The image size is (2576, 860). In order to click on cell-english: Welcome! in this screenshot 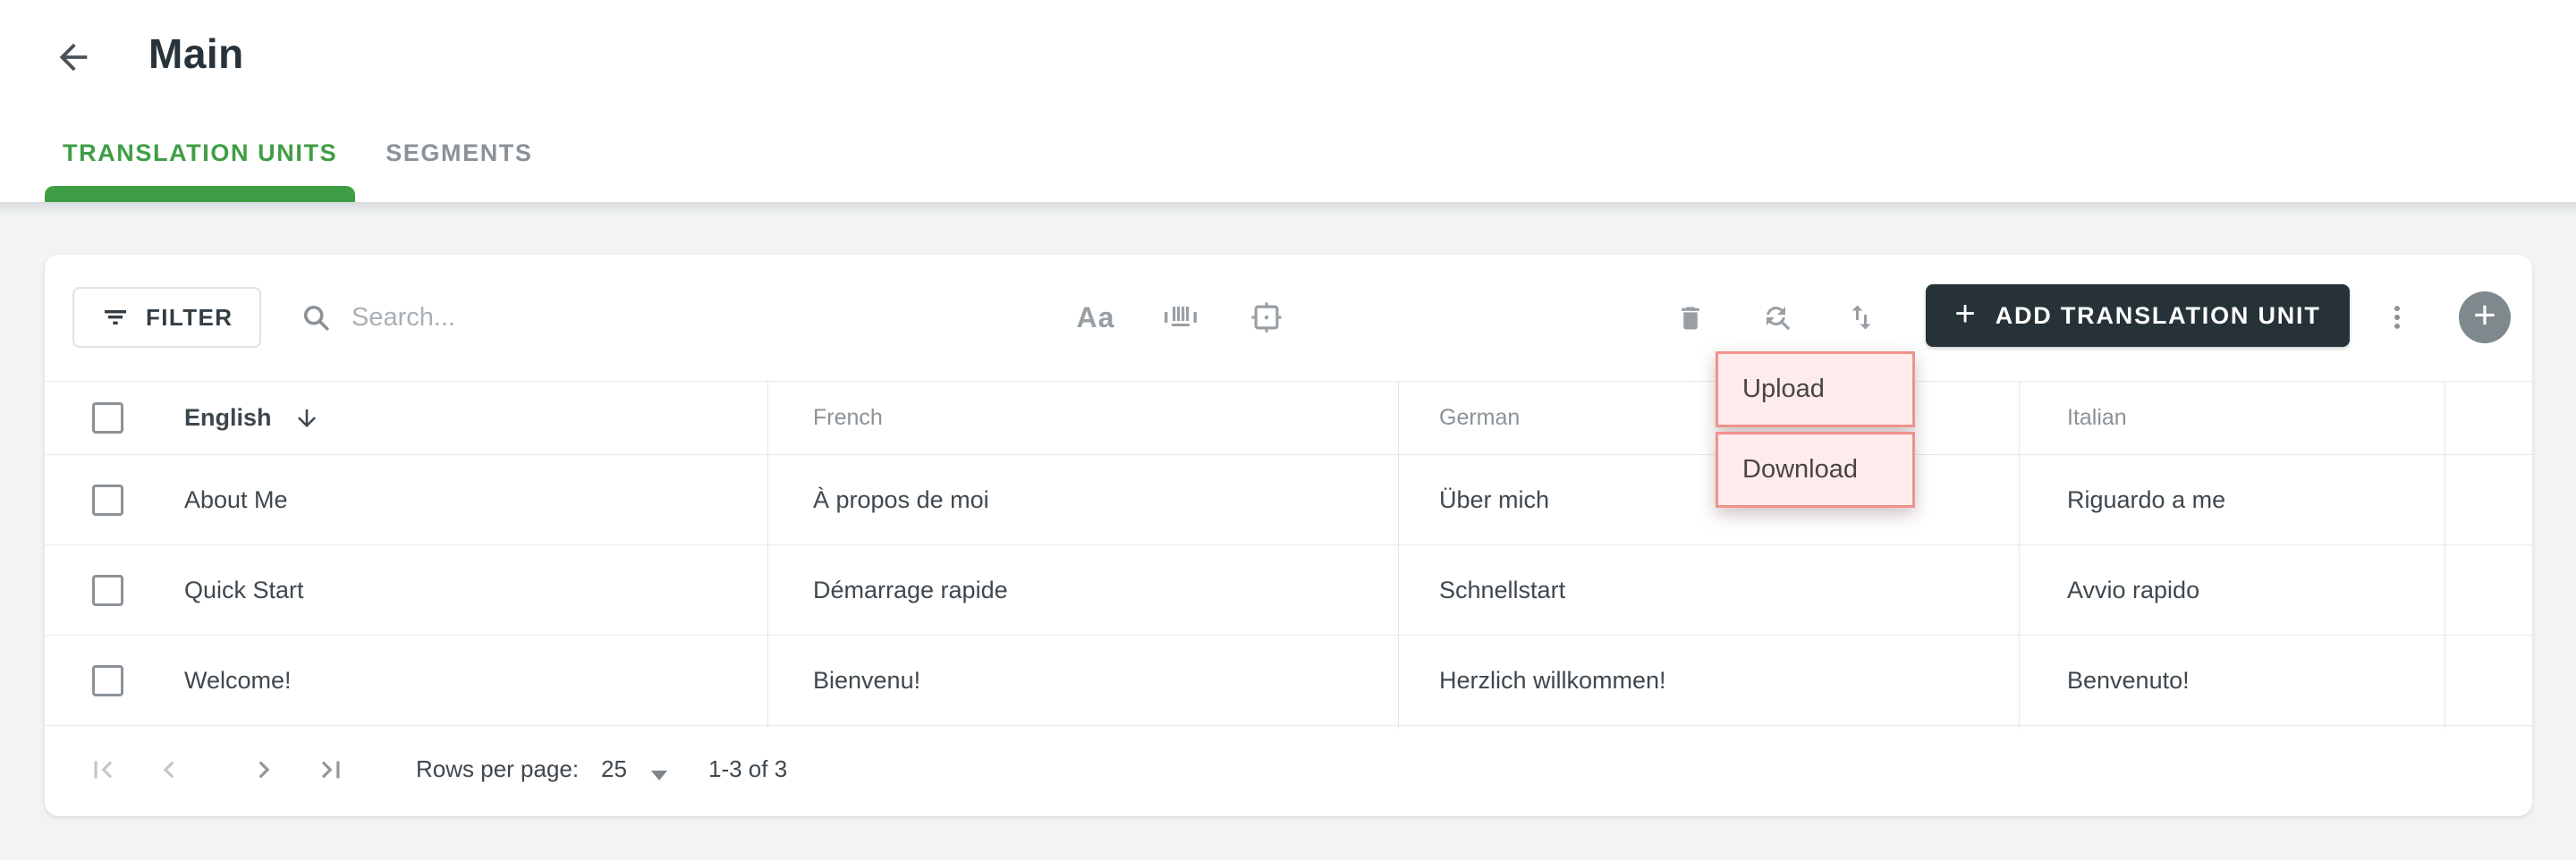, I will do `click(238, 680)`.